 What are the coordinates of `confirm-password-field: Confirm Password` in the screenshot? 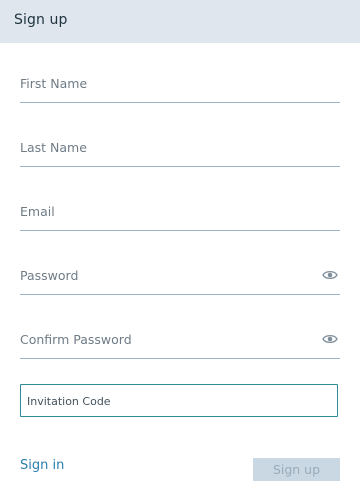 It's located at (180, 338).